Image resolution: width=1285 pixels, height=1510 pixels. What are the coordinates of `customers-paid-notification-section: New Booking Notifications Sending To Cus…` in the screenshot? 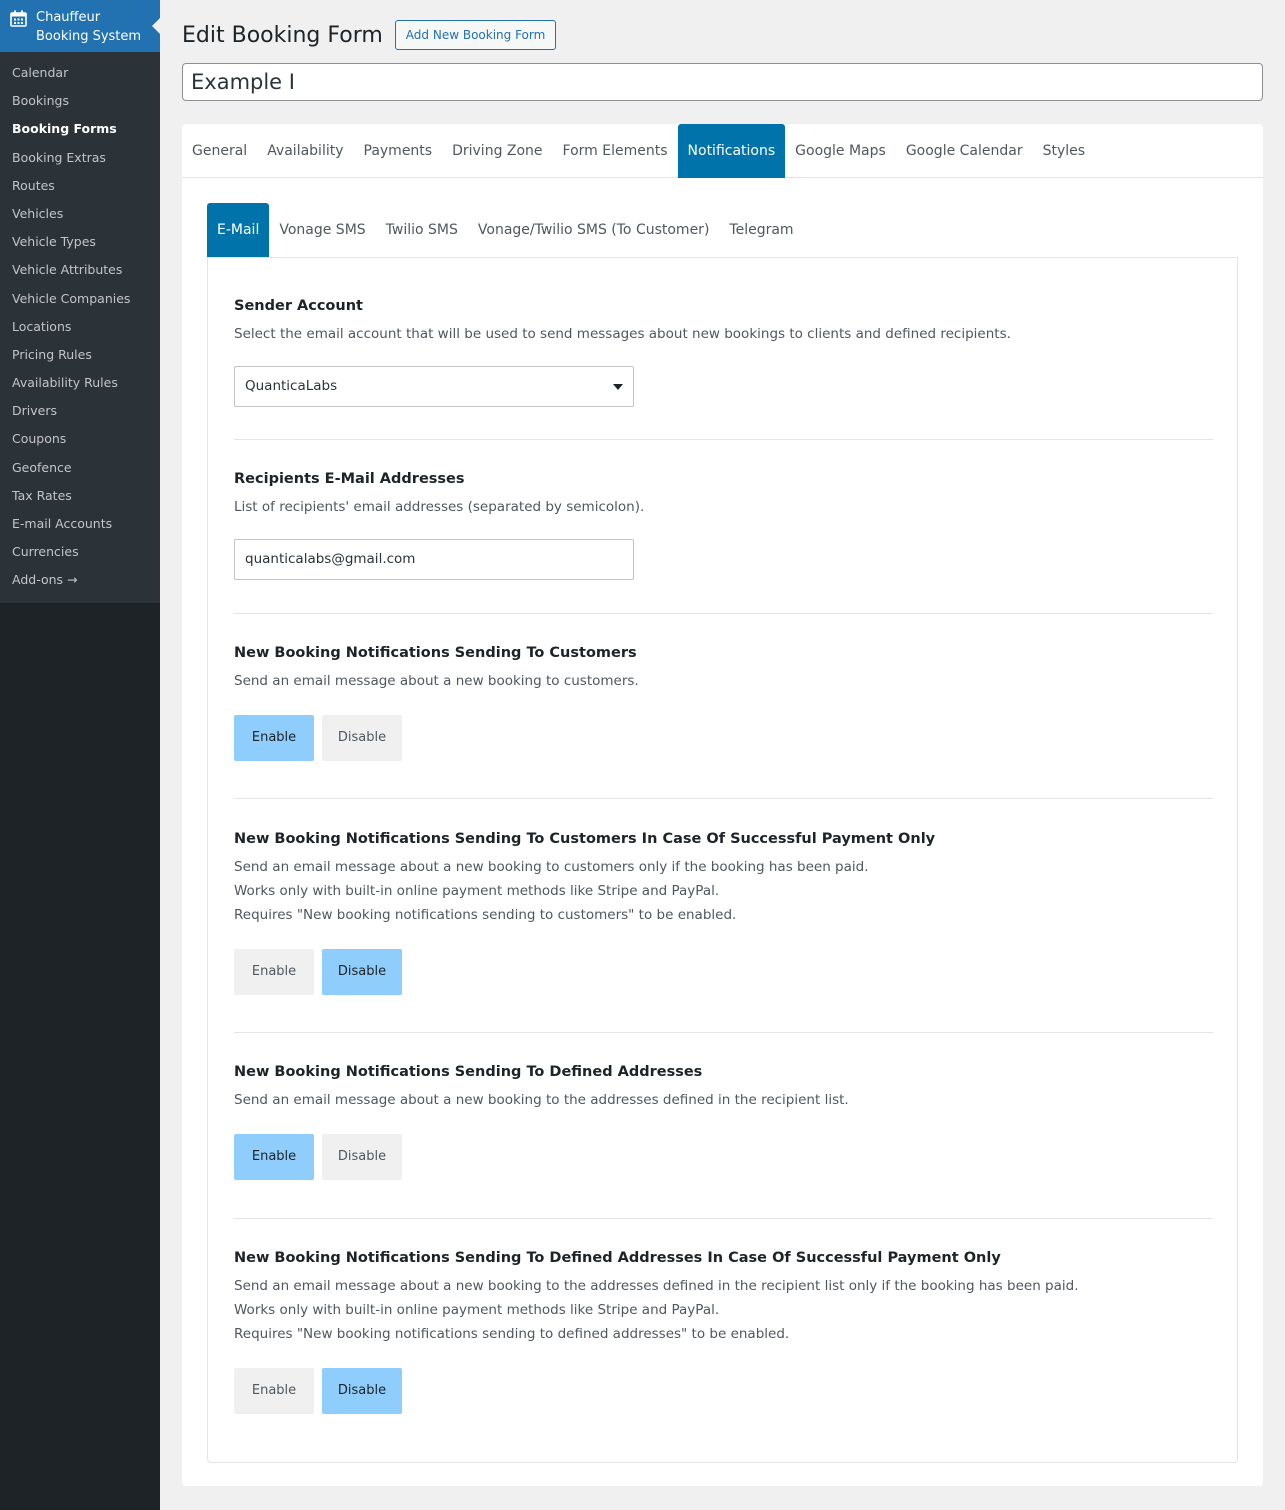 It's located at (723, 912).